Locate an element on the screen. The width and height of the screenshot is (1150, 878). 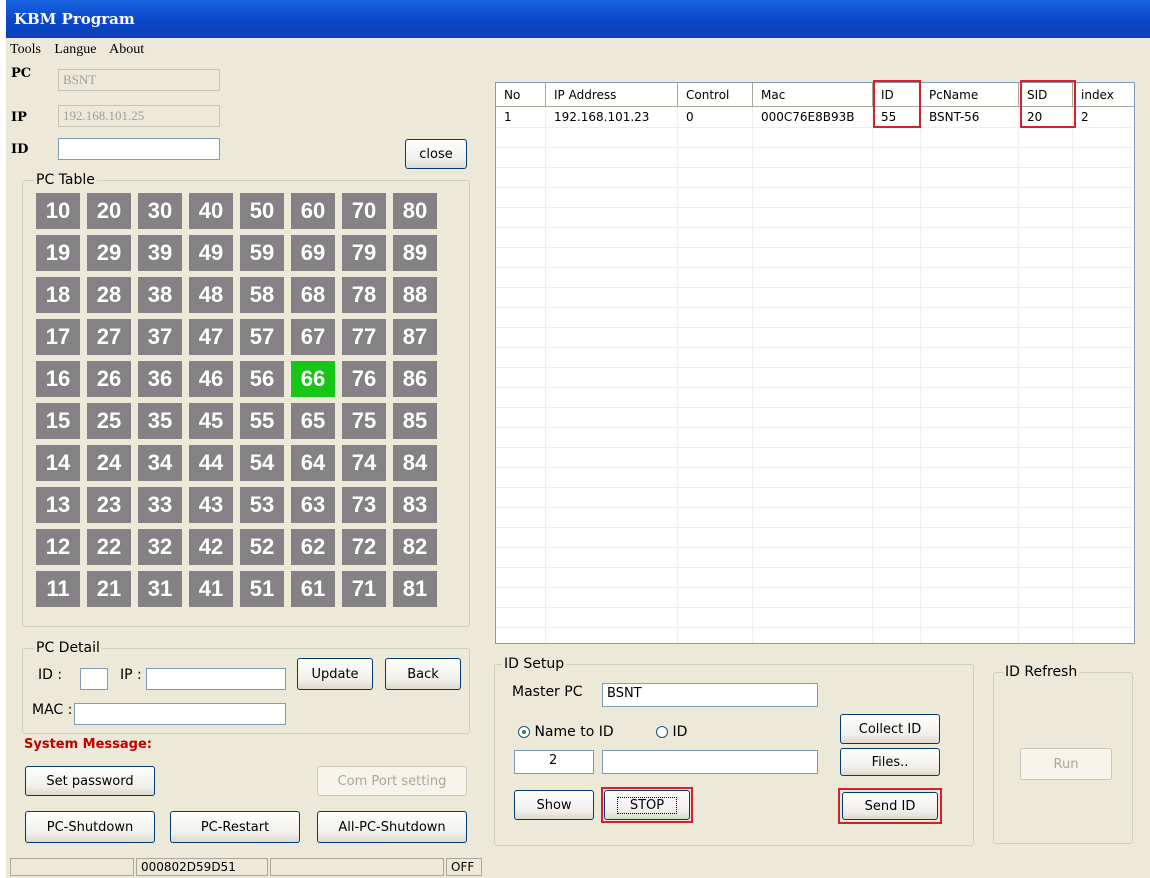
pc-cell-81: 81 is located at coordinates (415, 589).